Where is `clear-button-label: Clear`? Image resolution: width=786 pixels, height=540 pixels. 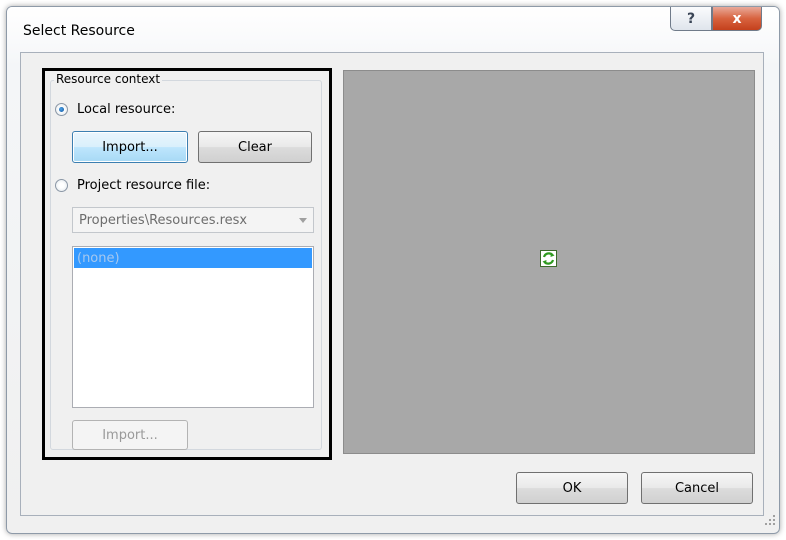 clear-button-label: Clear is located at coordinates (255, 147).